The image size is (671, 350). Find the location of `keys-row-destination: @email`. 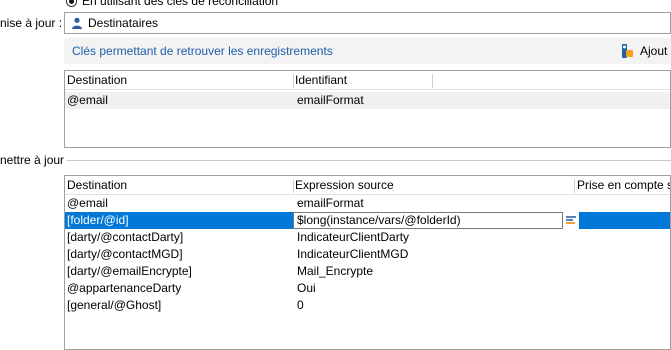

keys-row-destination: @email is located at coordinates (87, 100).